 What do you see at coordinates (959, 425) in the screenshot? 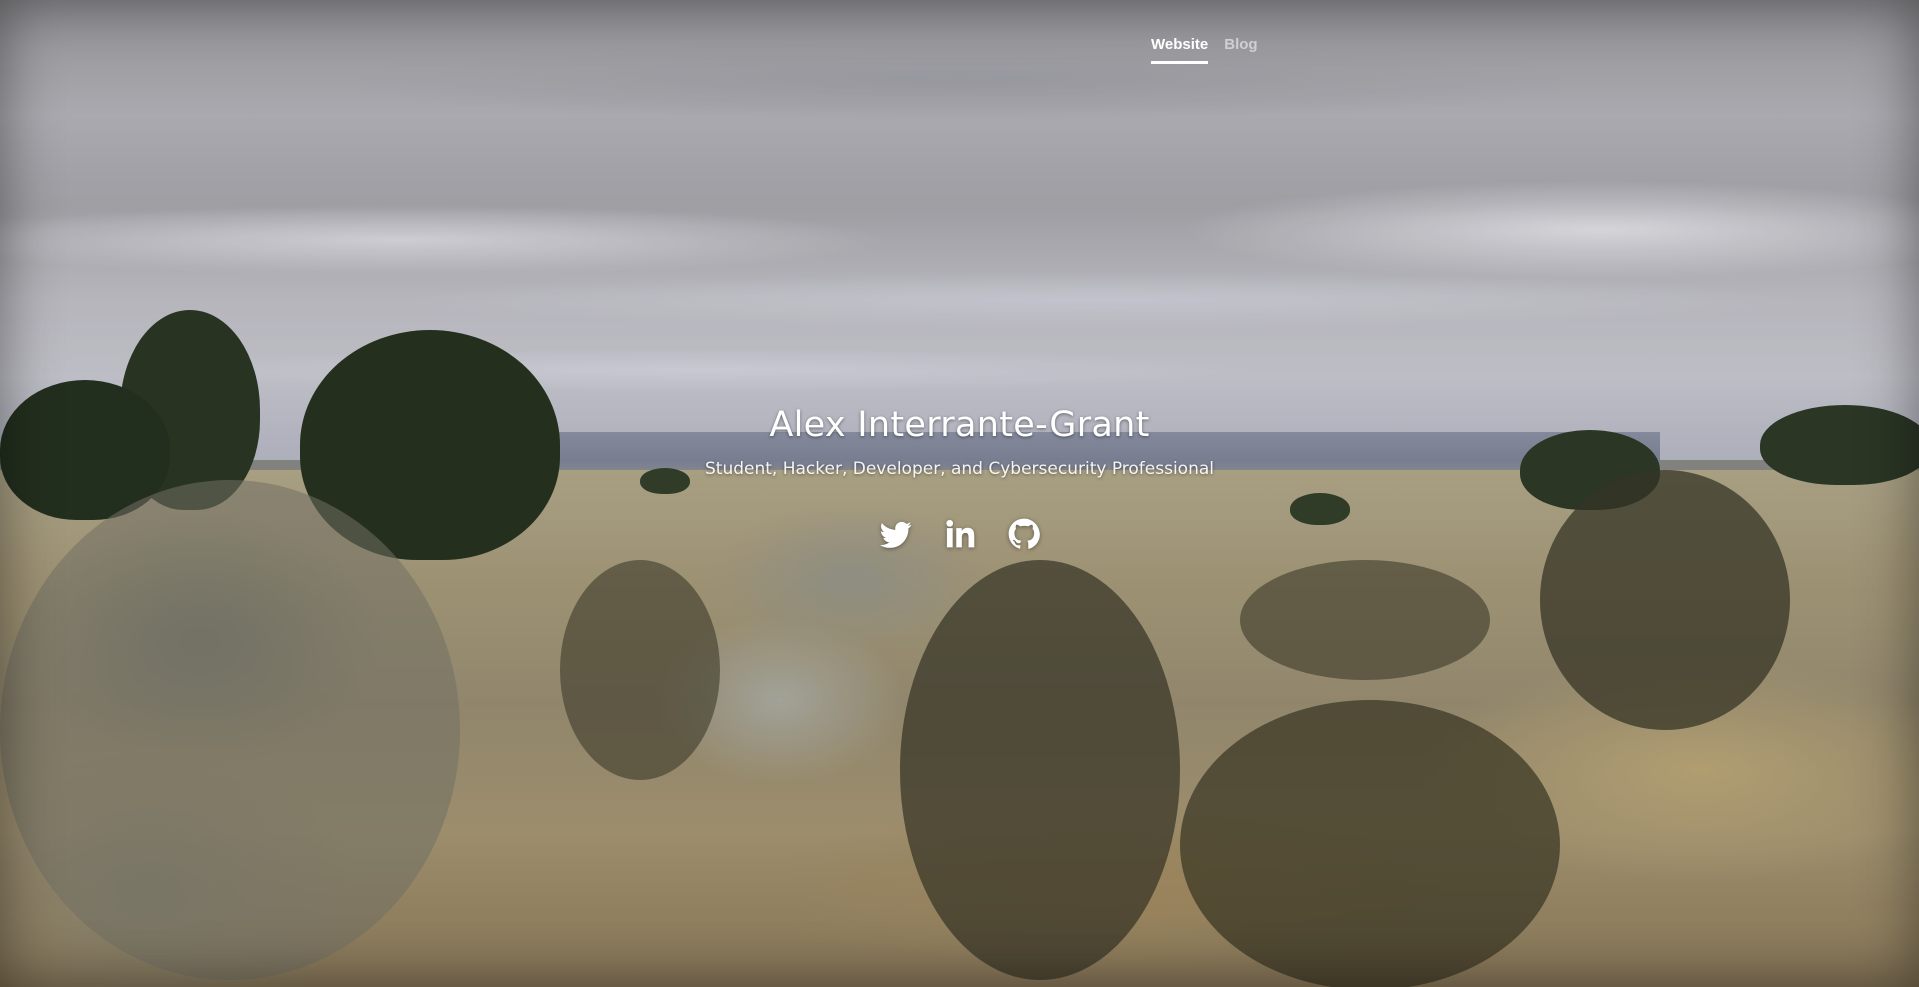
I see `page-title: Alex Interrante-Grant` at bounding box center [959, 425].